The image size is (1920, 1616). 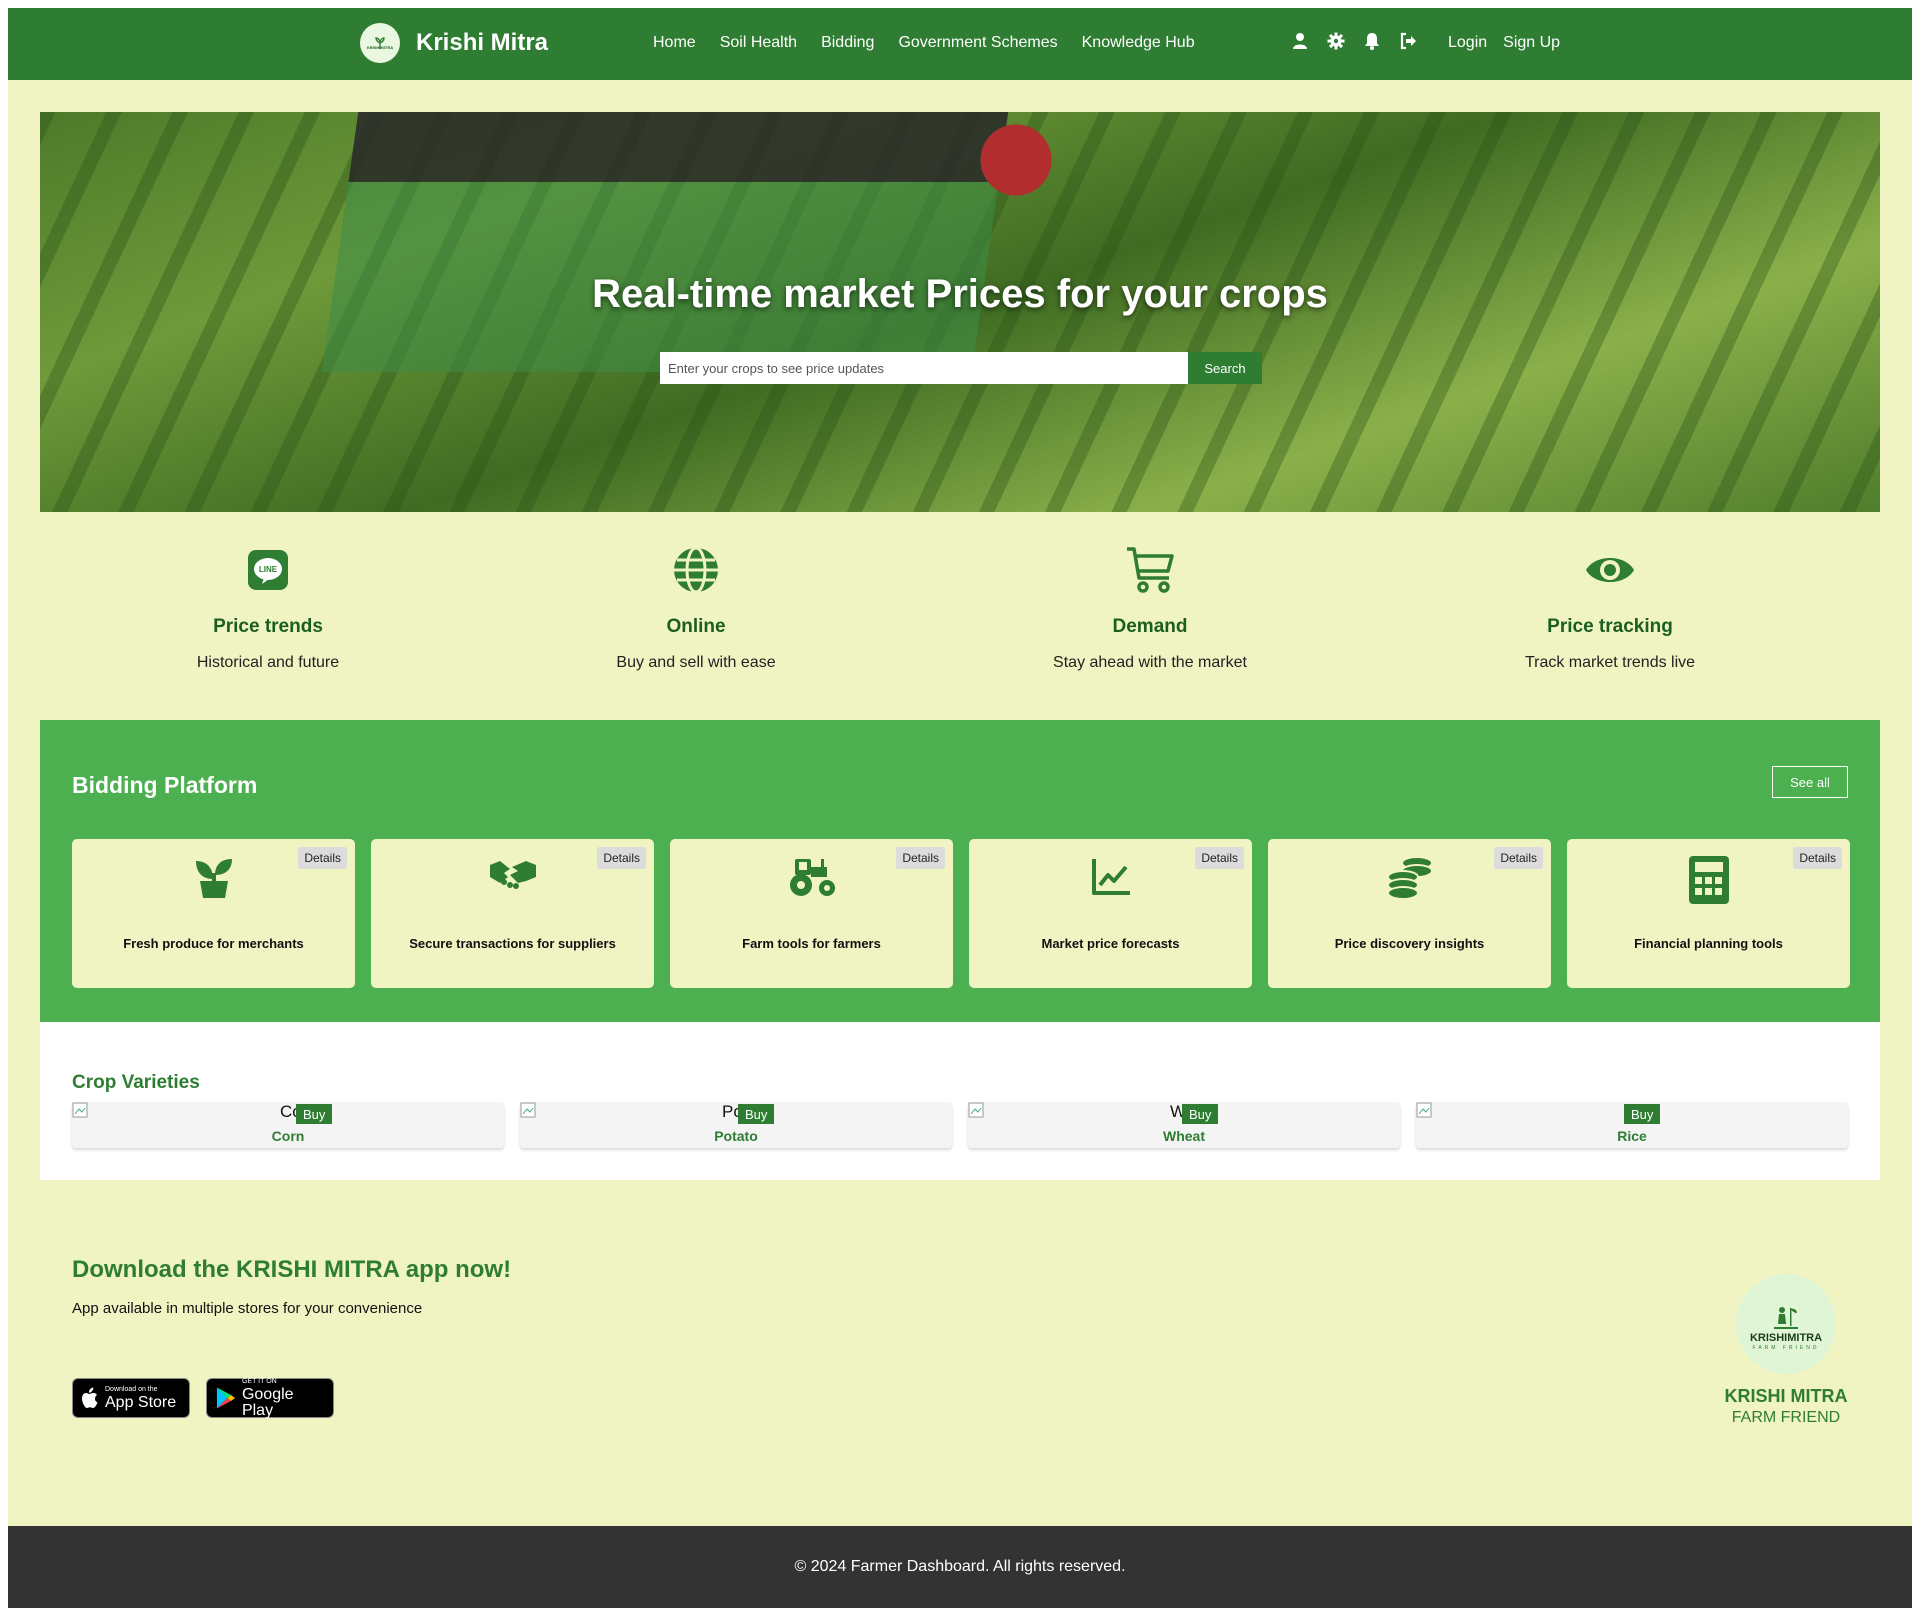 What do you see at coordinates (1531, 43) in the screenshot?
I see `signup-link: Sign Up` at bounding box center [1531, 43].